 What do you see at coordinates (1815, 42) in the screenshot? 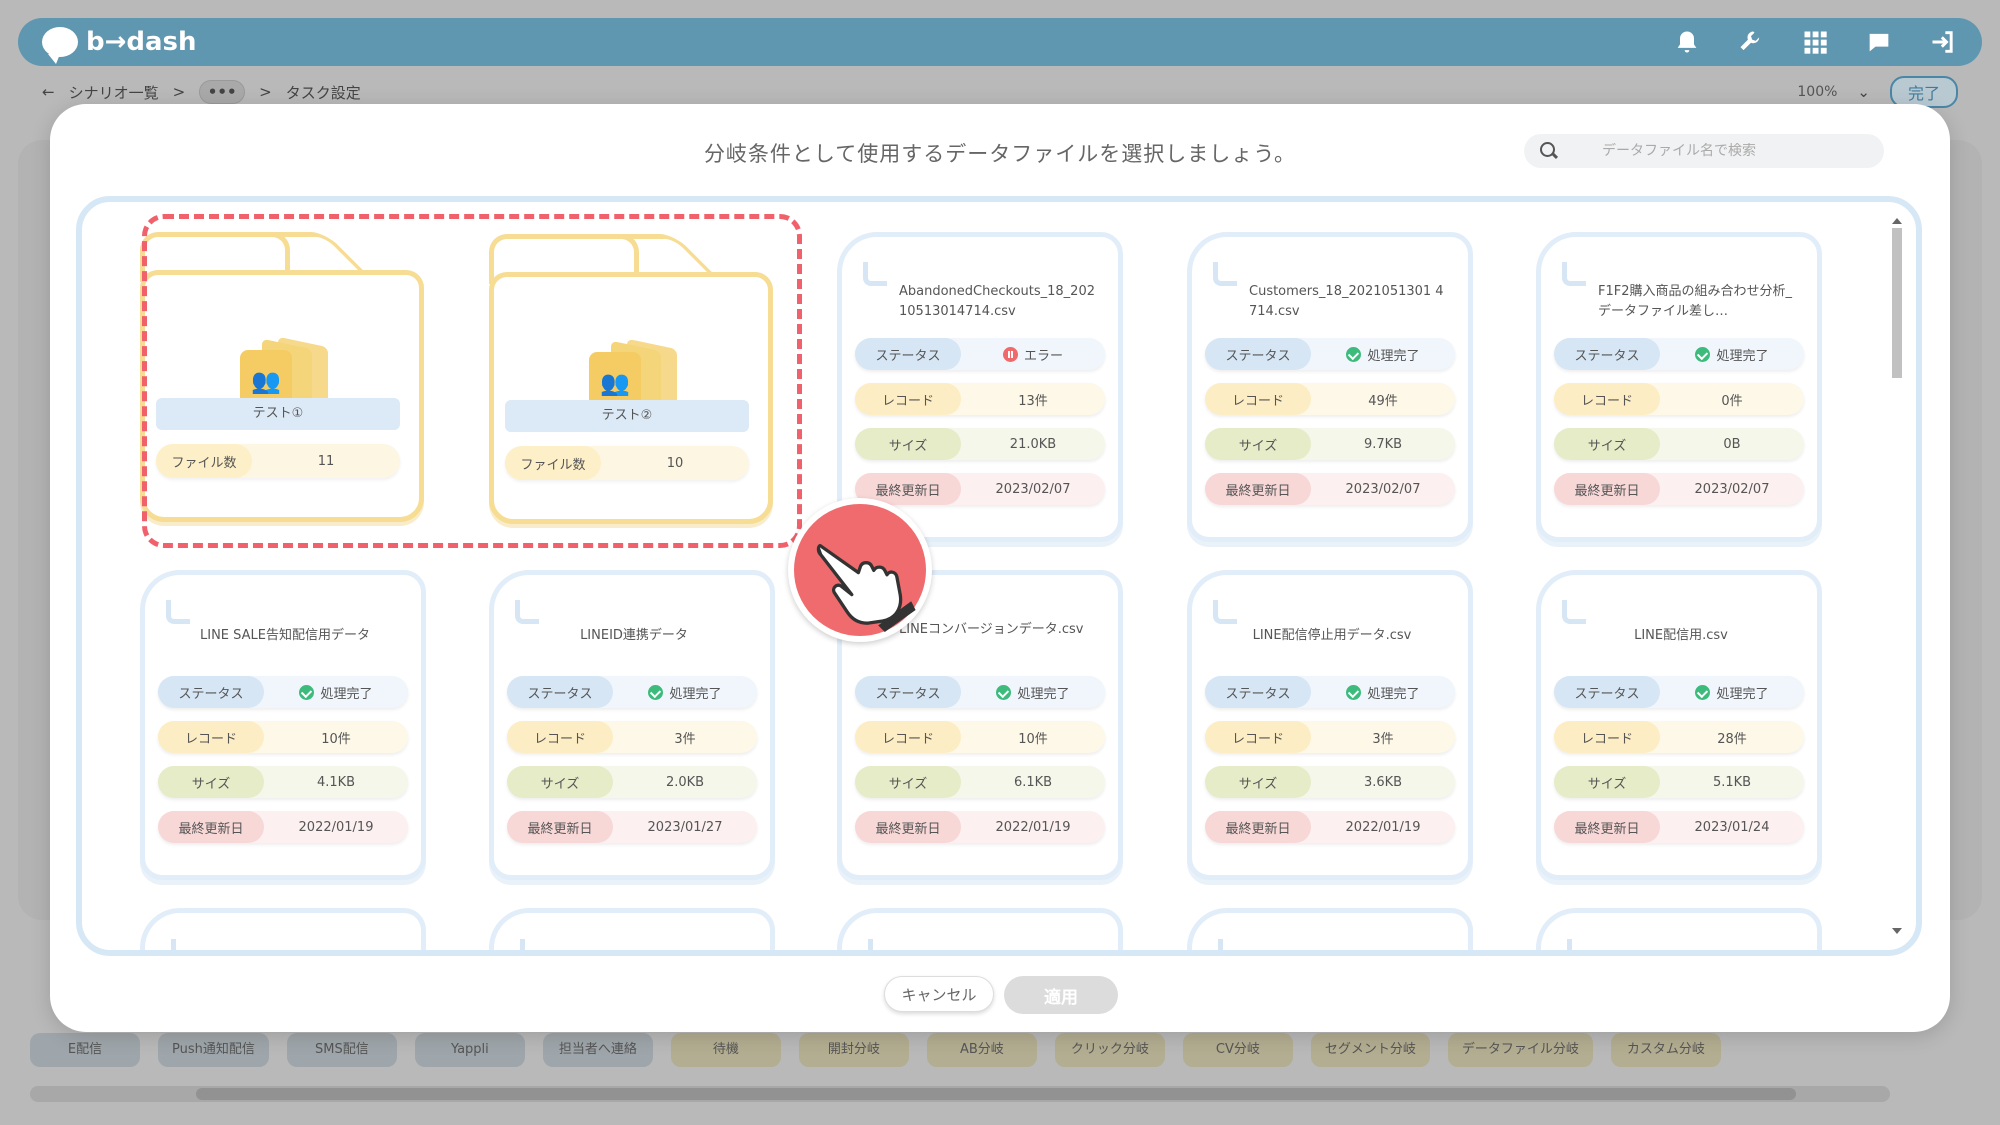
I see `grid-icon` at bounding box center [1815, 42].